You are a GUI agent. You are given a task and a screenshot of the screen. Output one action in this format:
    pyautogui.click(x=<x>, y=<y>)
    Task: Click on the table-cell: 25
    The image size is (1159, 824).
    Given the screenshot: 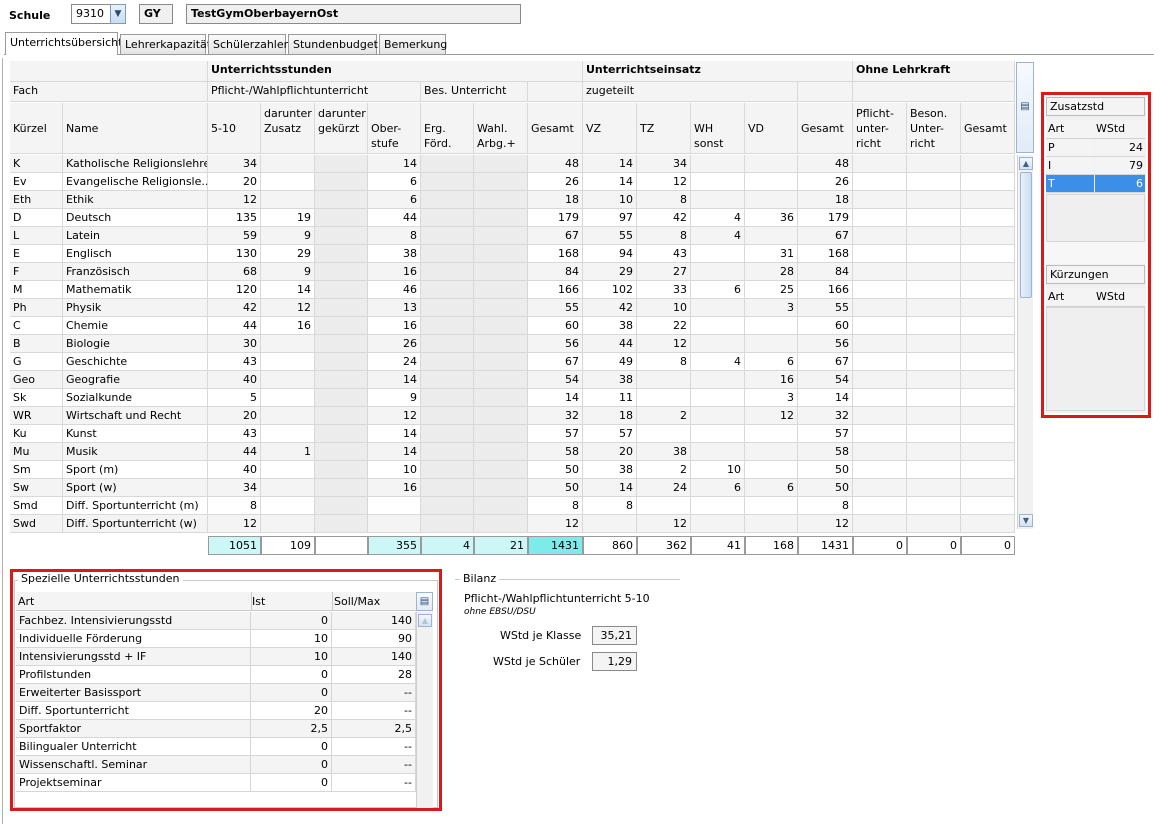 What is the action you would take?
    pyautogui.click(x=771, y=290)
    